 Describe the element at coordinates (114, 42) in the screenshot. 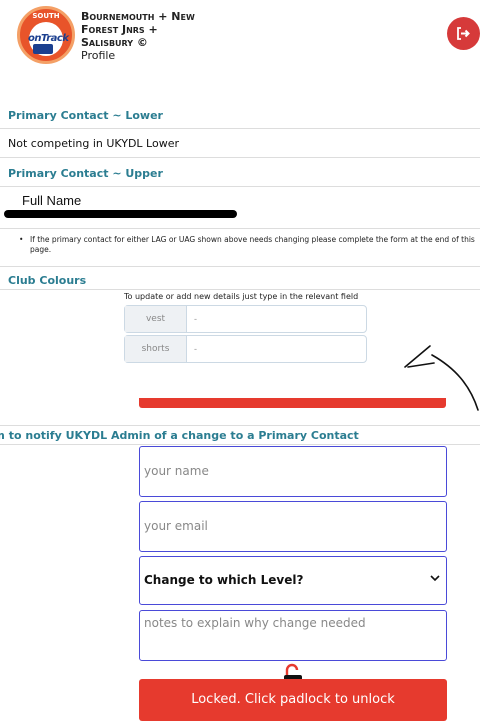

I see `org-name-line3: Salisbury ©` at that location.